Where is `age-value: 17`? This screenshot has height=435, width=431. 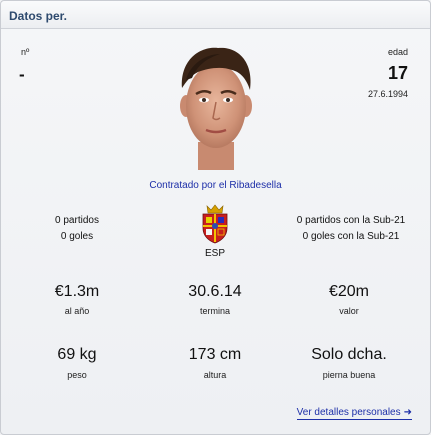 age-value: 17 is located at coordinates (397, 73).